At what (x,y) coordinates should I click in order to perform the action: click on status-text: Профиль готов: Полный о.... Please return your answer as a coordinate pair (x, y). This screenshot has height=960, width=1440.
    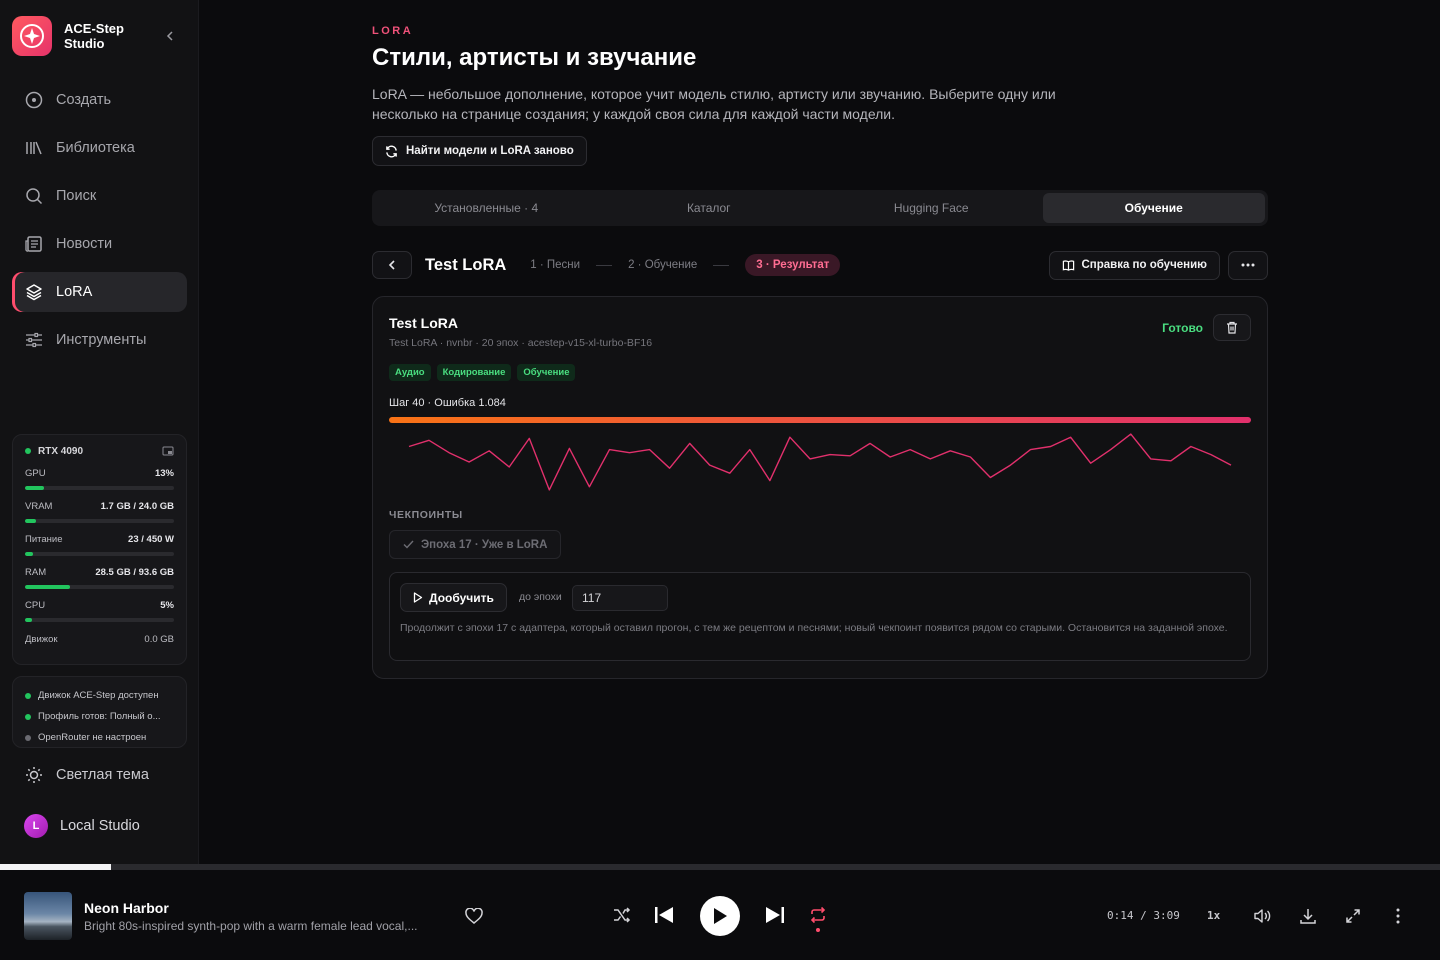
    Looking at the image, I should click on (99, 716).